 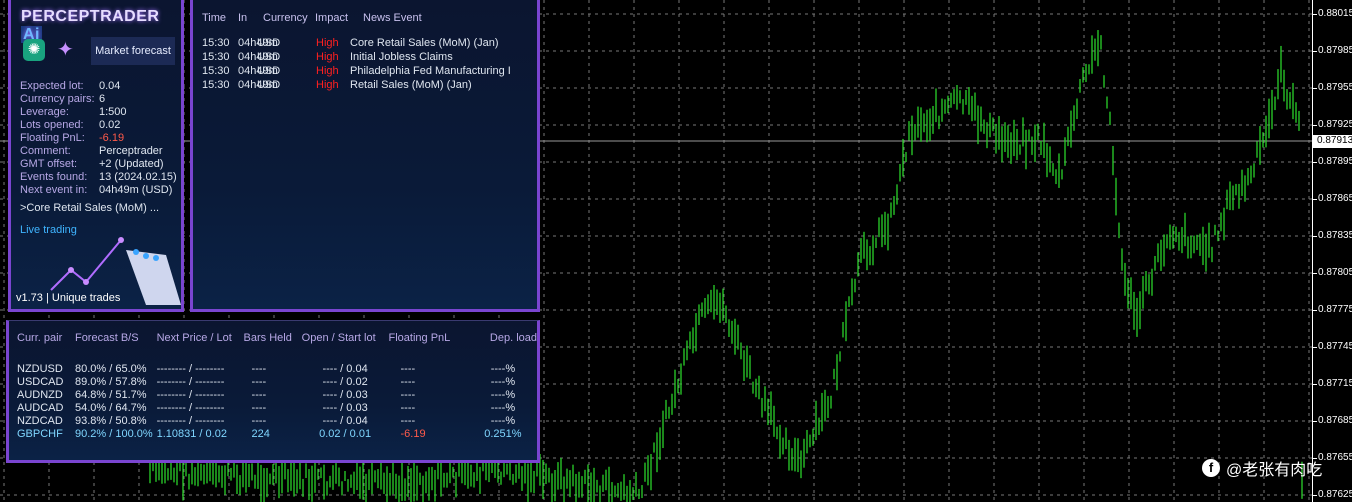 I want to click on table-cell: AUDCAD, so click(x=40, y=407).